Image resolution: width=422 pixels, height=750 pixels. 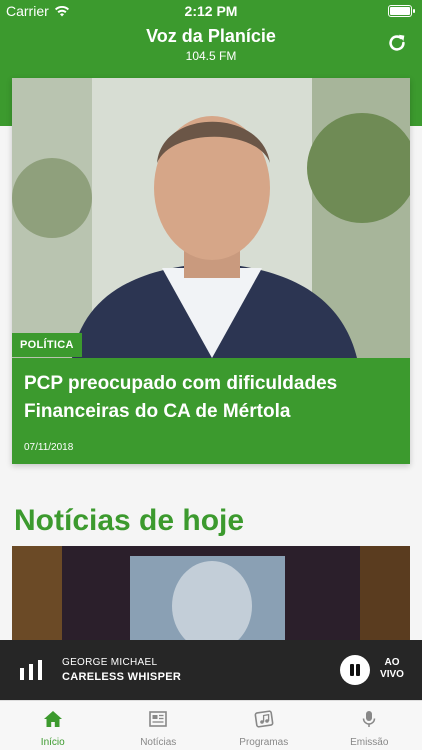 I want to click on microphone-icon, so click(x=369, y=719).